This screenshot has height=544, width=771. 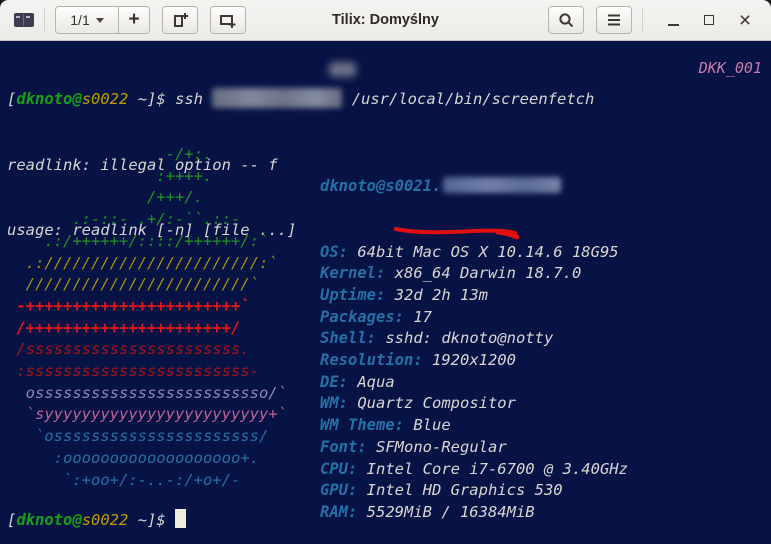 What do you see at coordinates (44, 99) in the screenshot?
I see `prompt-username: dknoto` at bounding box center [44, 99].